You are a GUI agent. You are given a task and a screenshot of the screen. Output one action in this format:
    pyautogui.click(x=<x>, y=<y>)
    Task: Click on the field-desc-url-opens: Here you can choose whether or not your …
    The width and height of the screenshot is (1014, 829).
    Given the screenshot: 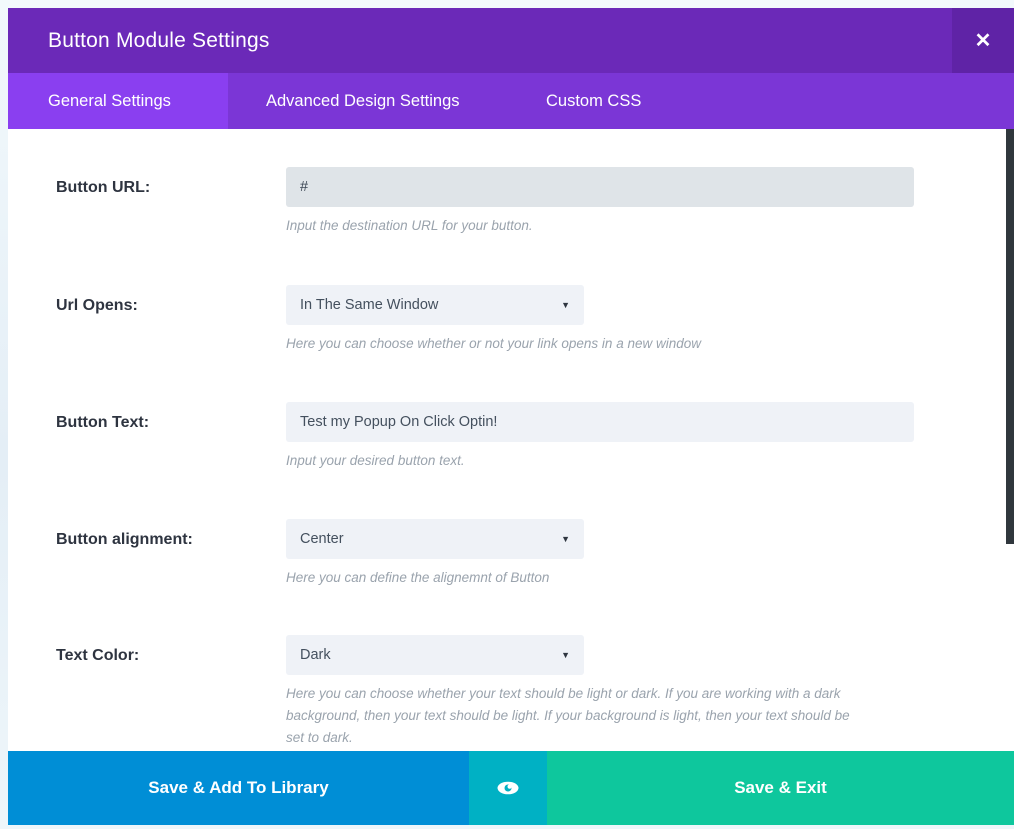 What is the action you would take?
    pyautogui.click(x=493, y=343)
    